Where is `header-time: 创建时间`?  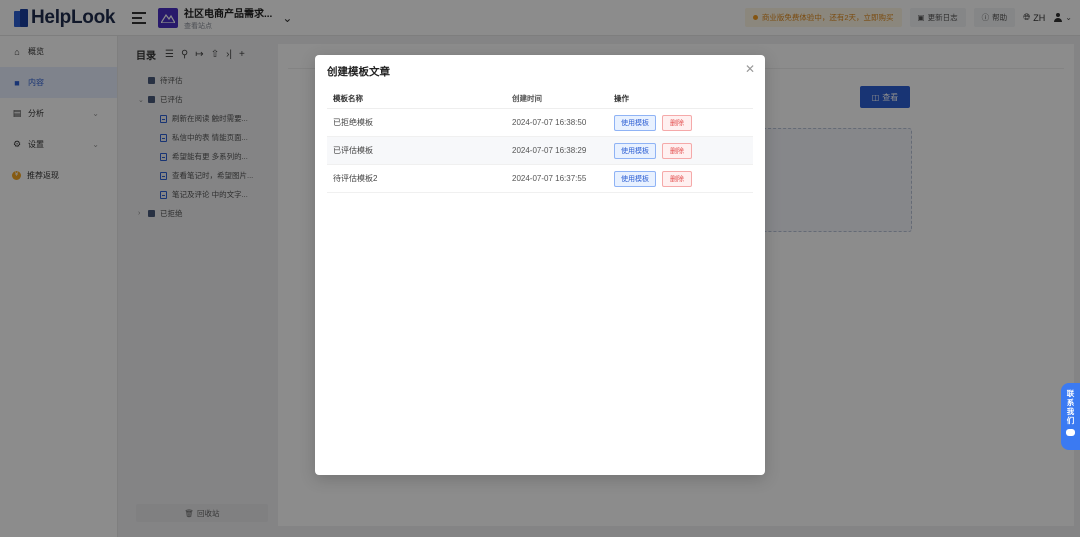 header-time: 创建时间 is located at coordinates (527, 98).